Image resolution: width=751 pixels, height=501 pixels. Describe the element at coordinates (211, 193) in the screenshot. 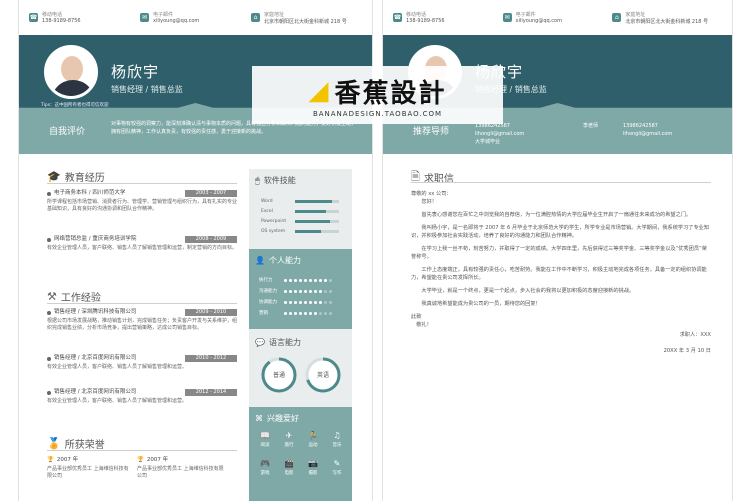

I see `date-badge: 2003 - 2007` at that location.